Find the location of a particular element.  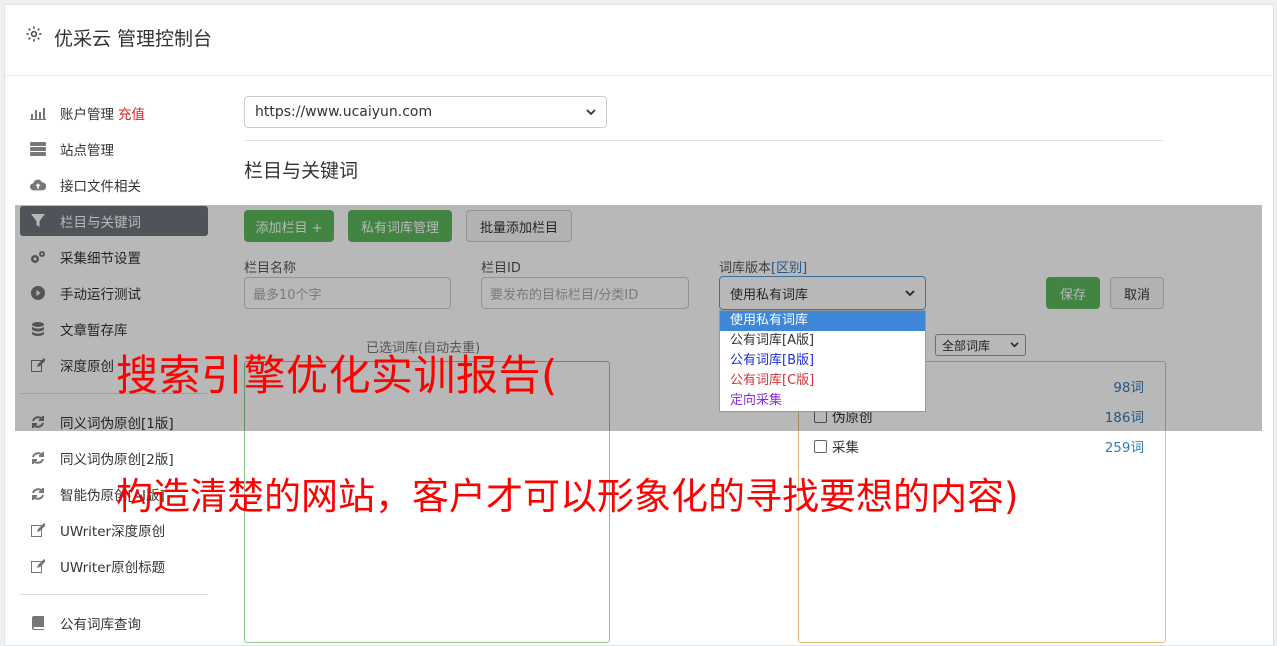

book-icon is located at coordinates (38, 623).